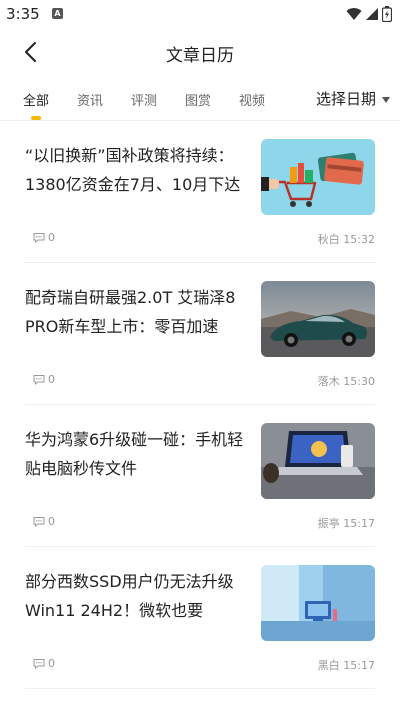 The width and height of the screenshot is (400, 712). What do you see at coordinates (200, 239) in the screenshot?
I see `article-meta: 0 秋白 15:32` at bounding box center [200, 239].